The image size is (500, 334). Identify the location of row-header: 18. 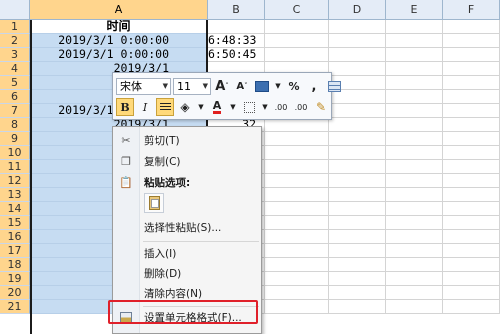
(15, 265).